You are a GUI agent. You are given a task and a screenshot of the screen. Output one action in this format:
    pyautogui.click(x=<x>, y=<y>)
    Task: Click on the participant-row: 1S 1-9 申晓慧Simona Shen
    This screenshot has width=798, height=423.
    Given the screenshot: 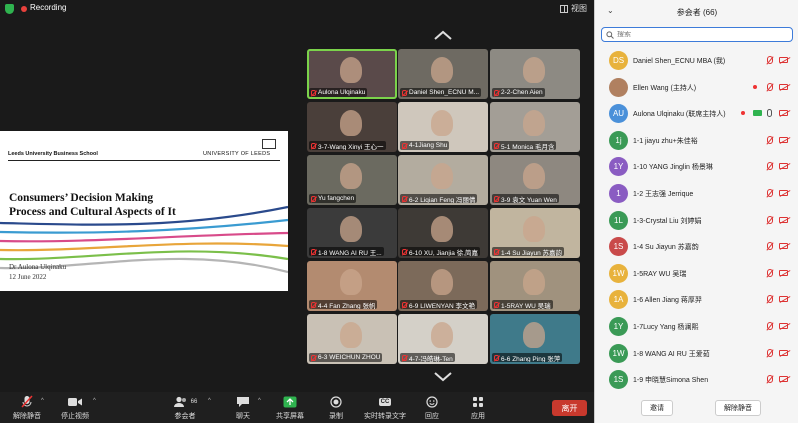 What is the action you would take?
    pyautogui.click(x=696, y=379)
    